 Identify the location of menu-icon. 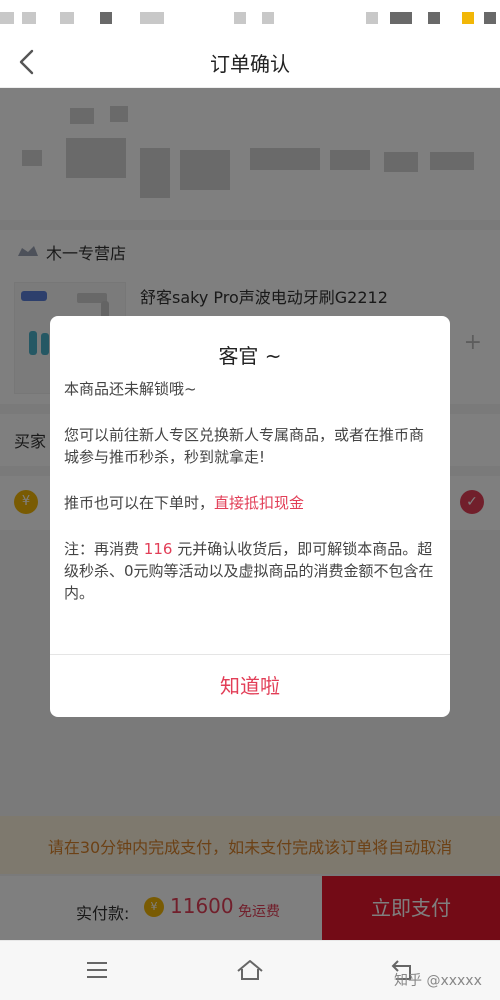
(97, 970).